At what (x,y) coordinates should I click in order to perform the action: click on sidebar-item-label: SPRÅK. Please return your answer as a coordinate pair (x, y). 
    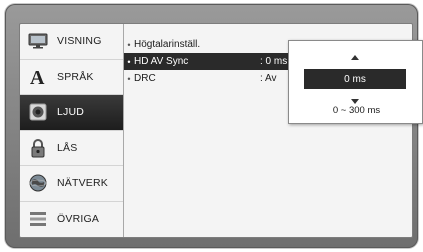
    Looking at the image, I should click on (75, 76).